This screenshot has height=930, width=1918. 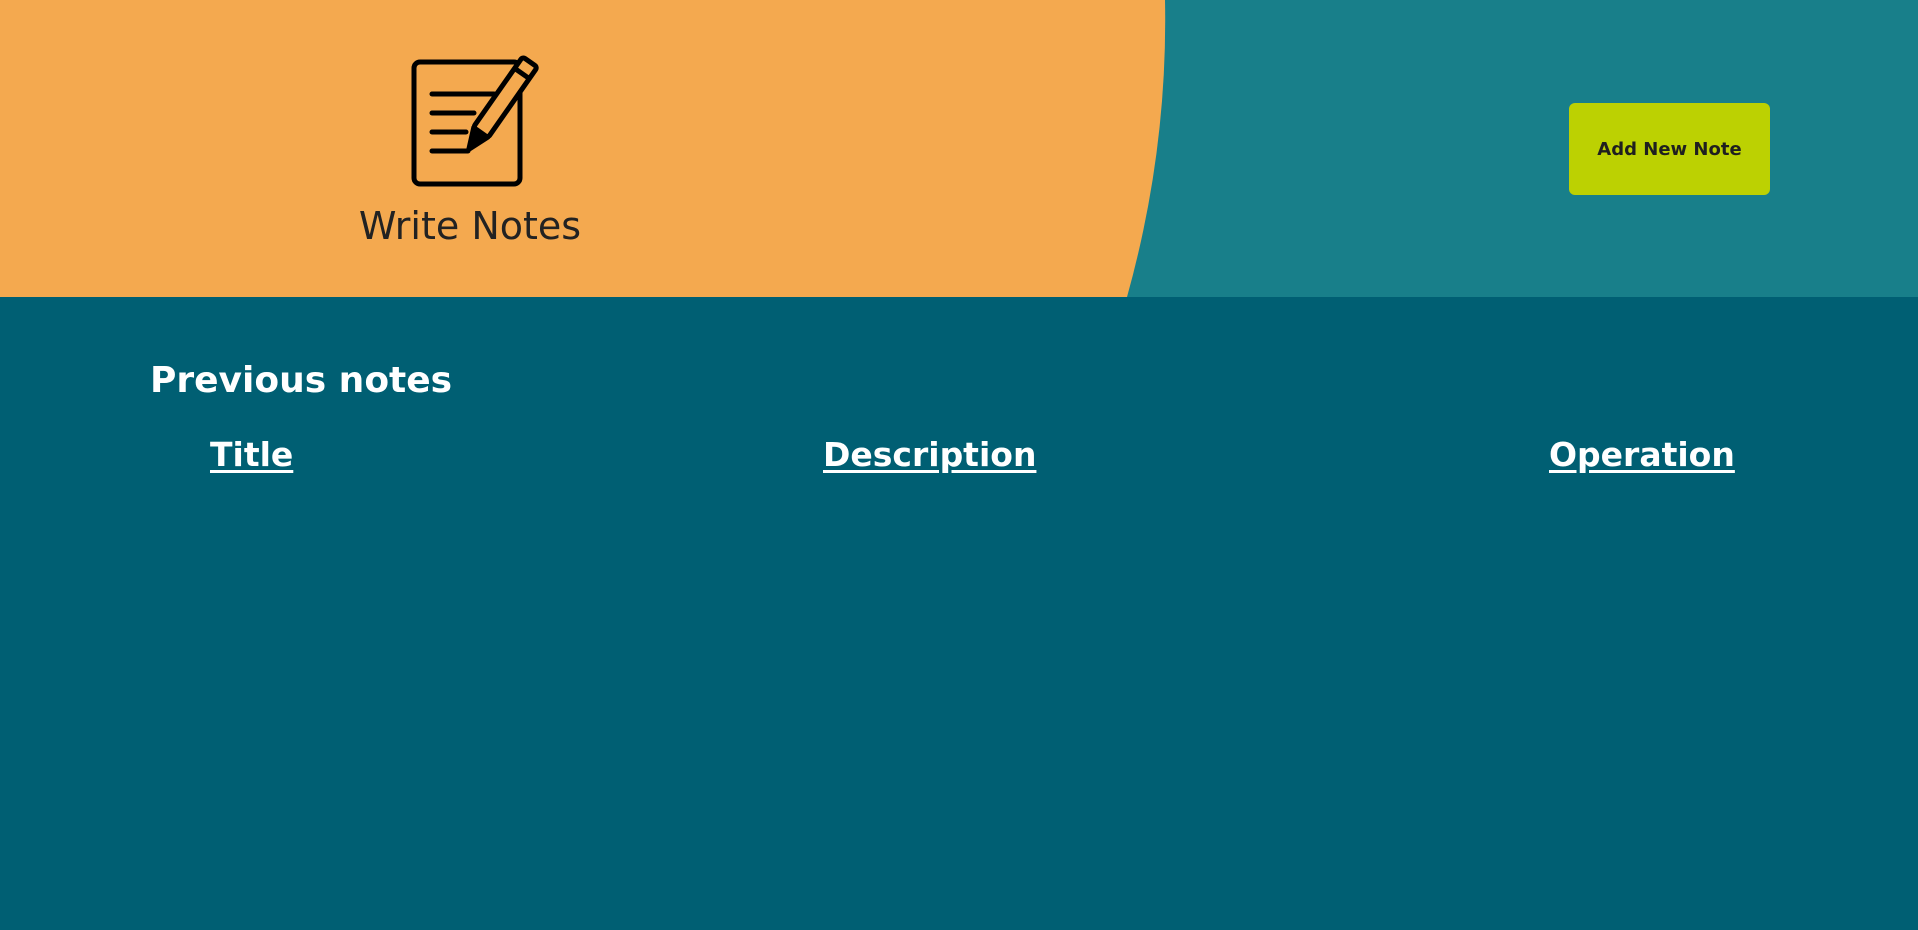 I want to click on column-header-operation: Operation, so click(x=1642, y=454).